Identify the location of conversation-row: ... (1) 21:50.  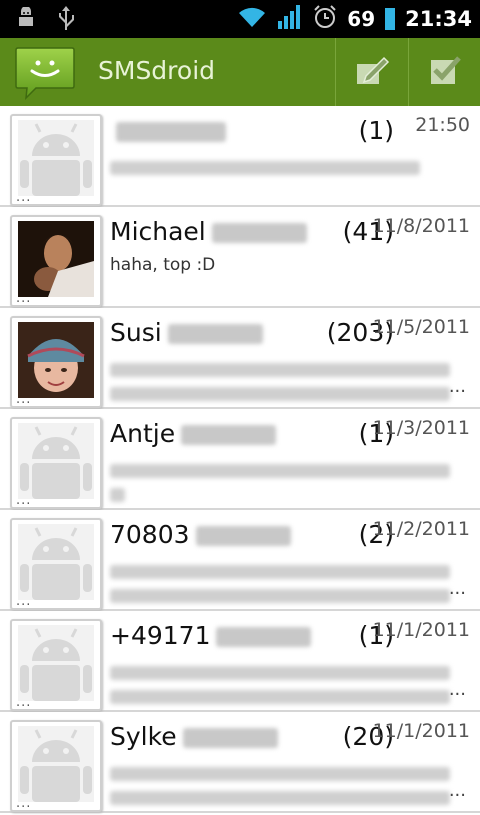
(240, 156).